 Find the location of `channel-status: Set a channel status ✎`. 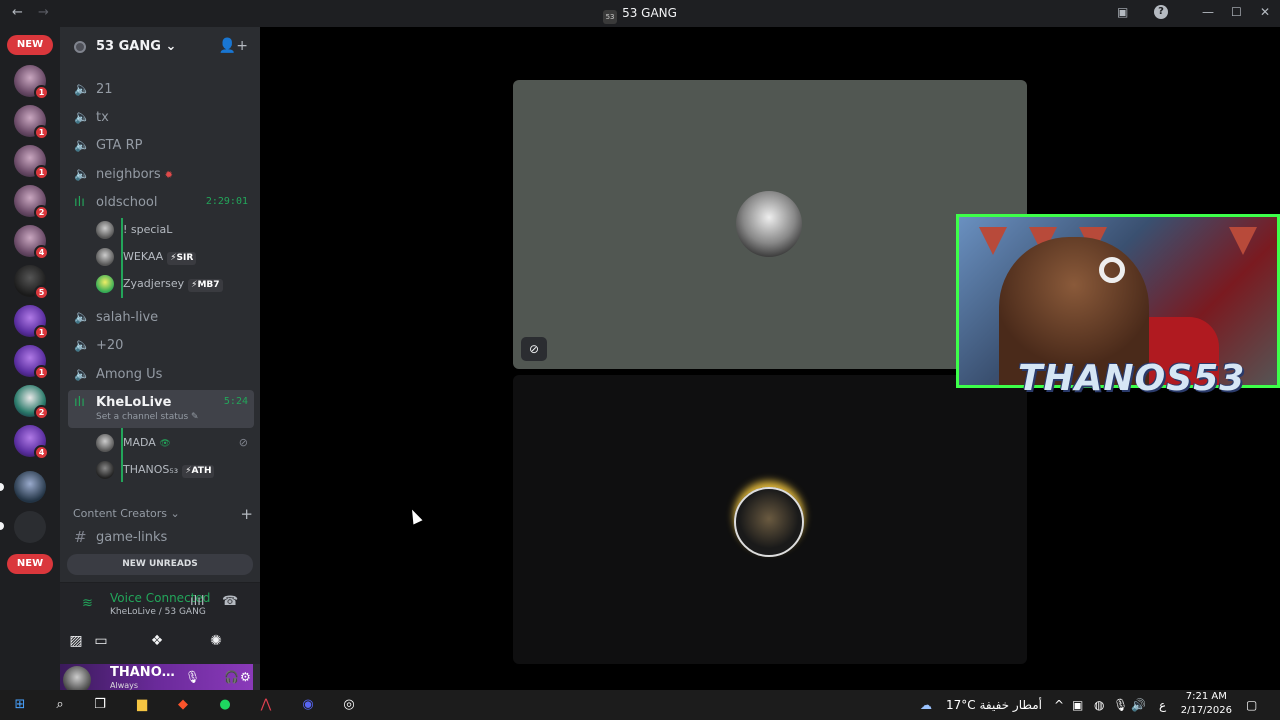

channel-status: Set a channel status ✎ is located at coordinates (147, 417).